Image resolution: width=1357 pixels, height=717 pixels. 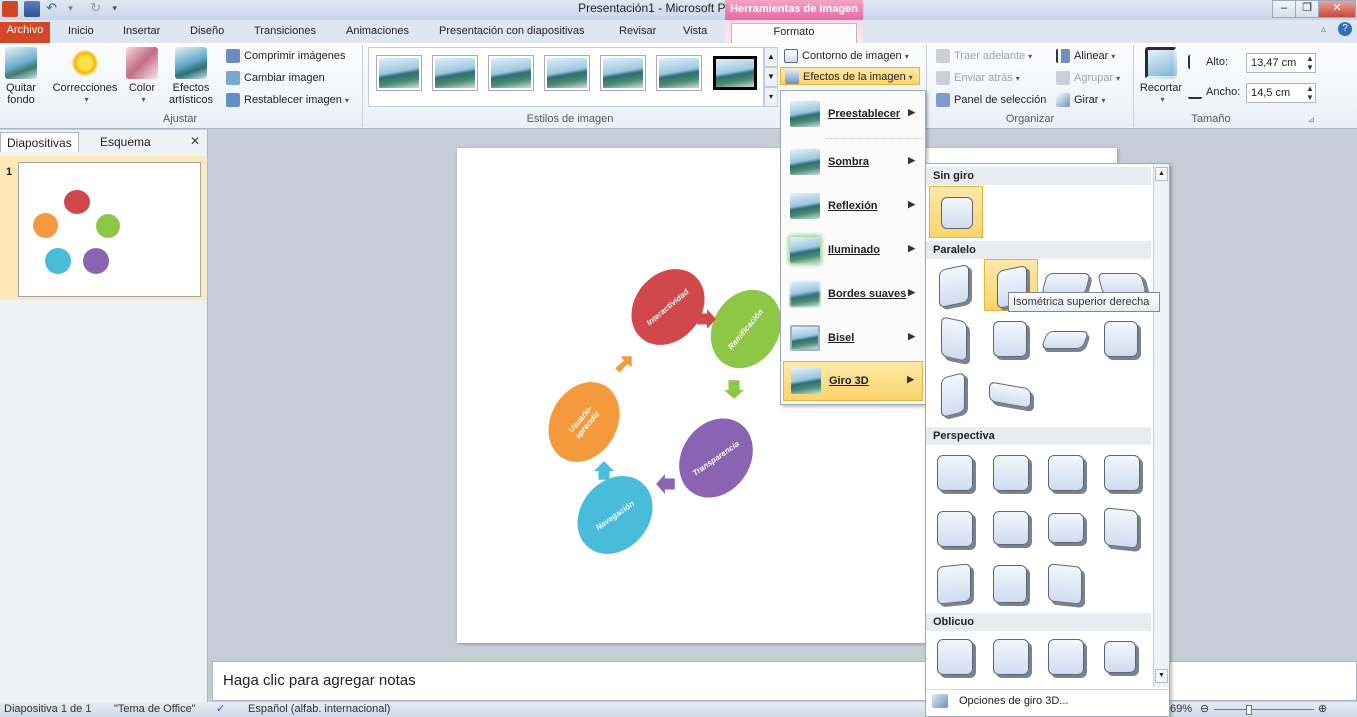 I want to click on bring-forward-button: Traer adelante ▾, so click(x=984, y=56).